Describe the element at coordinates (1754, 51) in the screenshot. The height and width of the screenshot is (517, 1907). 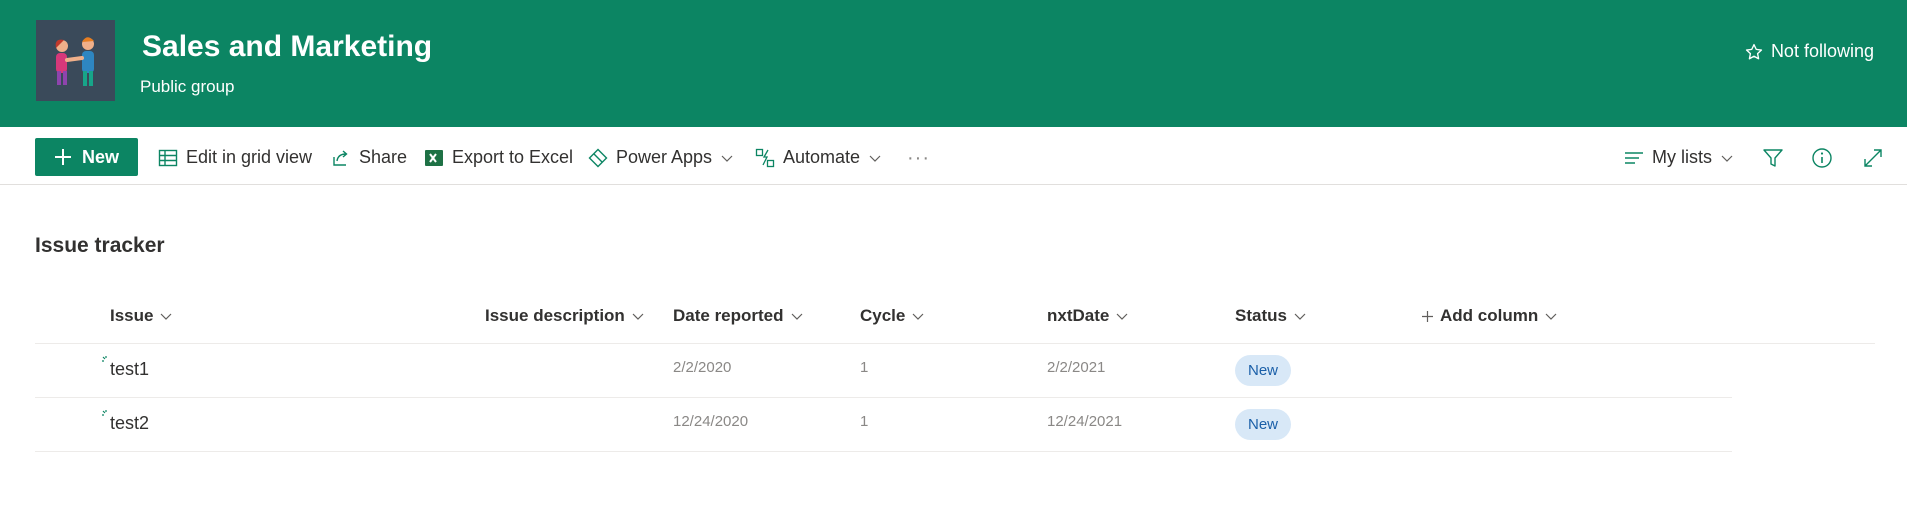
I see `star-icon` at that location.